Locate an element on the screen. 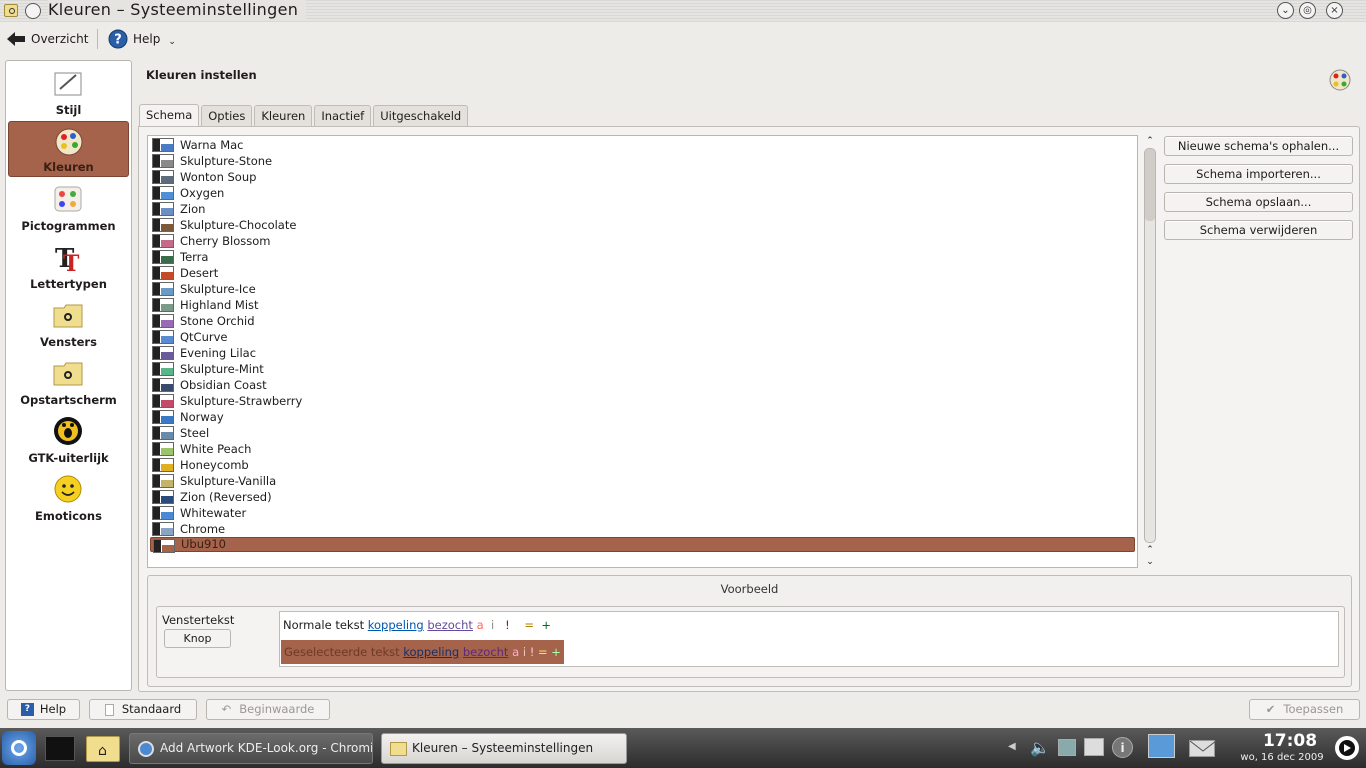  scroll-track is located at coordinates (1150, 345).